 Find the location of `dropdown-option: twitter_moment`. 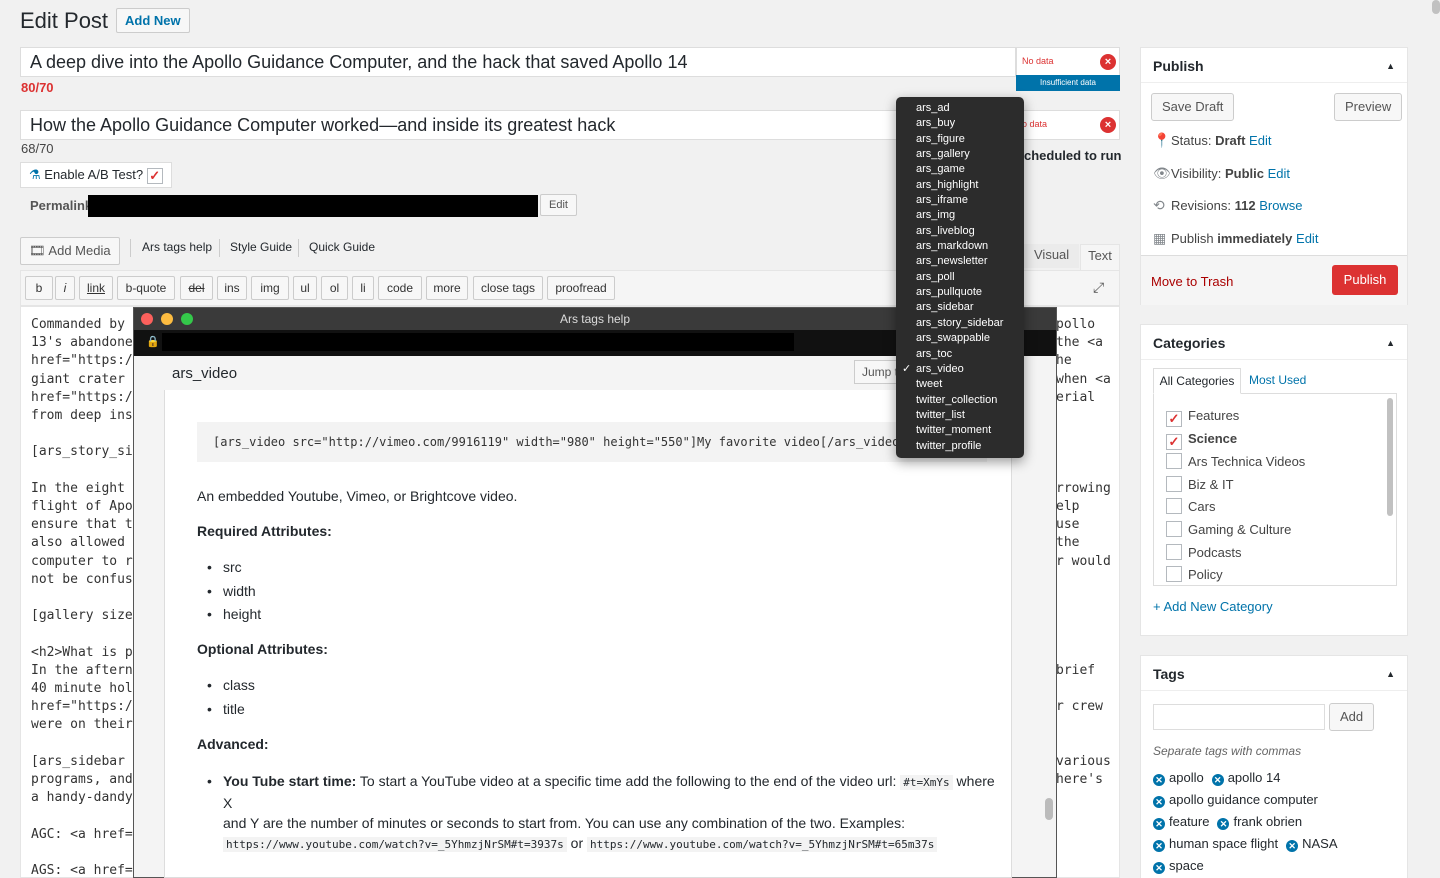

dropdown-option: twitter_moment is located at coordinates (960, 430).